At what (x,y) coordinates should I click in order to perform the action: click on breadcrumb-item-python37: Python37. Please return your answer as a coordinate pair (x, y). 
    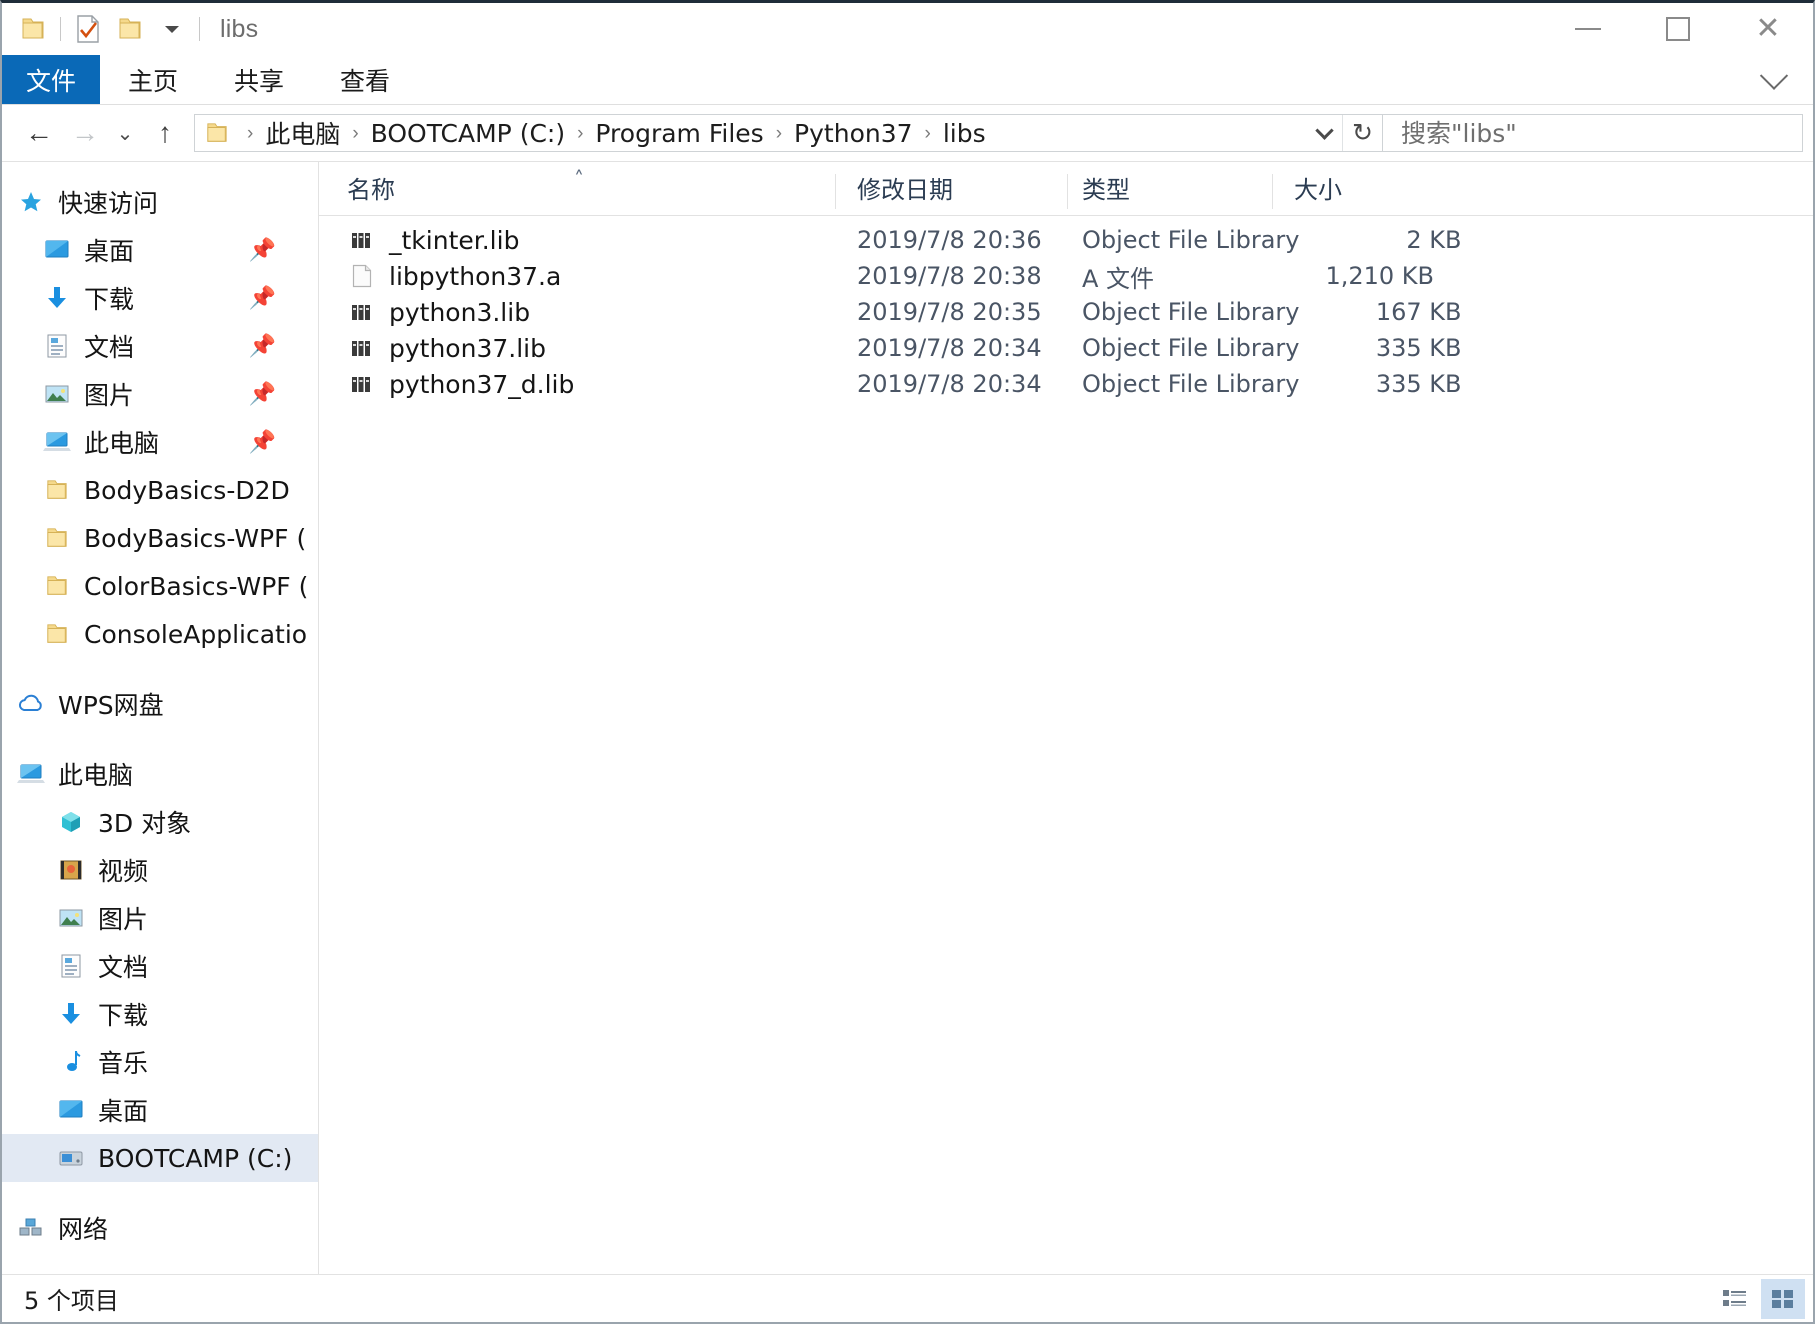
    Looking at the image, I should click on (853, 133).